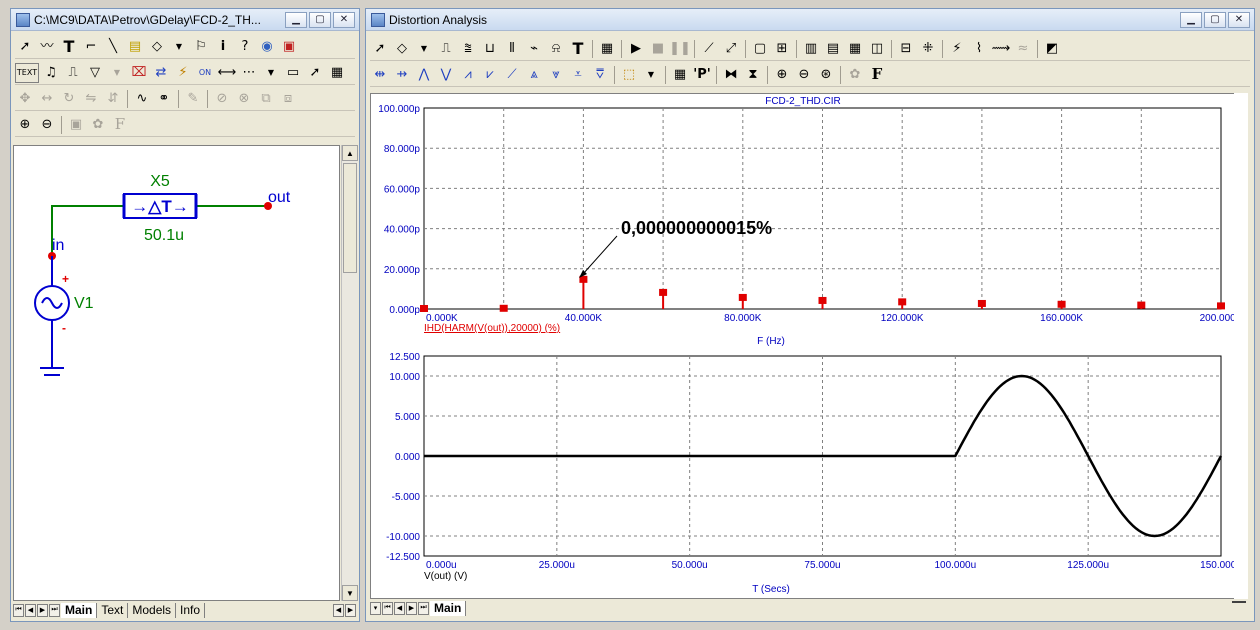  What do you see at coordinates (73, 73) in the screenshot?
I see `pin-icon: ⎍` at bounding box center [73, 73].